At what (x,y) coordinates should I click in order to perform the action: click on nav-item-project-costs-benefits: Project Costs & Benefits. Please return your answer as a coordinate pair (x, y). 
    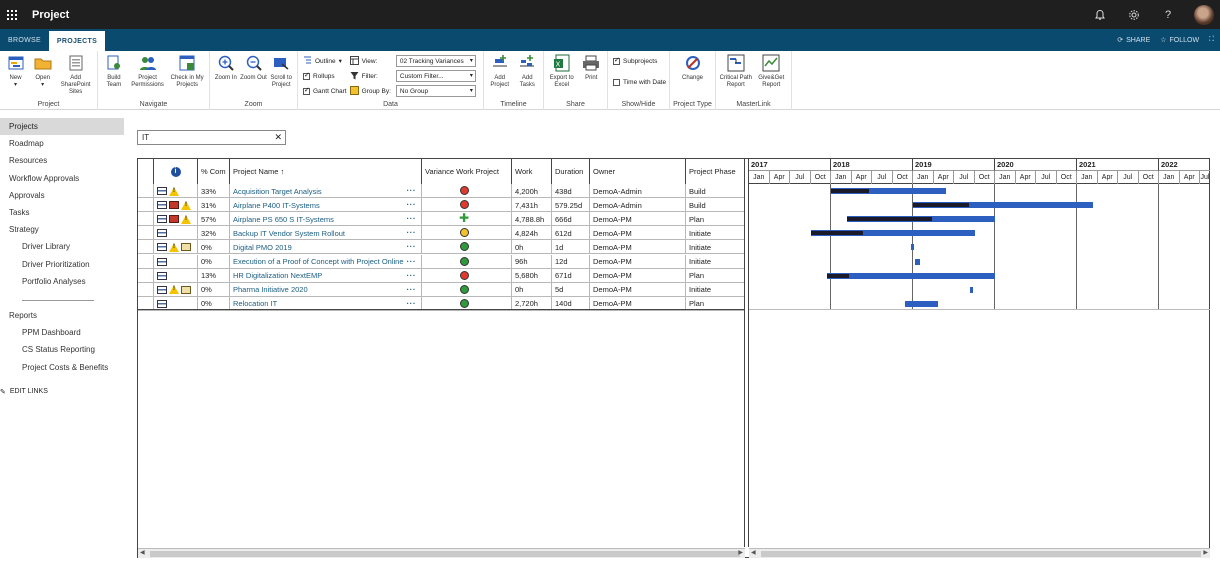
    Looking at the image, I should click on (65, 366).